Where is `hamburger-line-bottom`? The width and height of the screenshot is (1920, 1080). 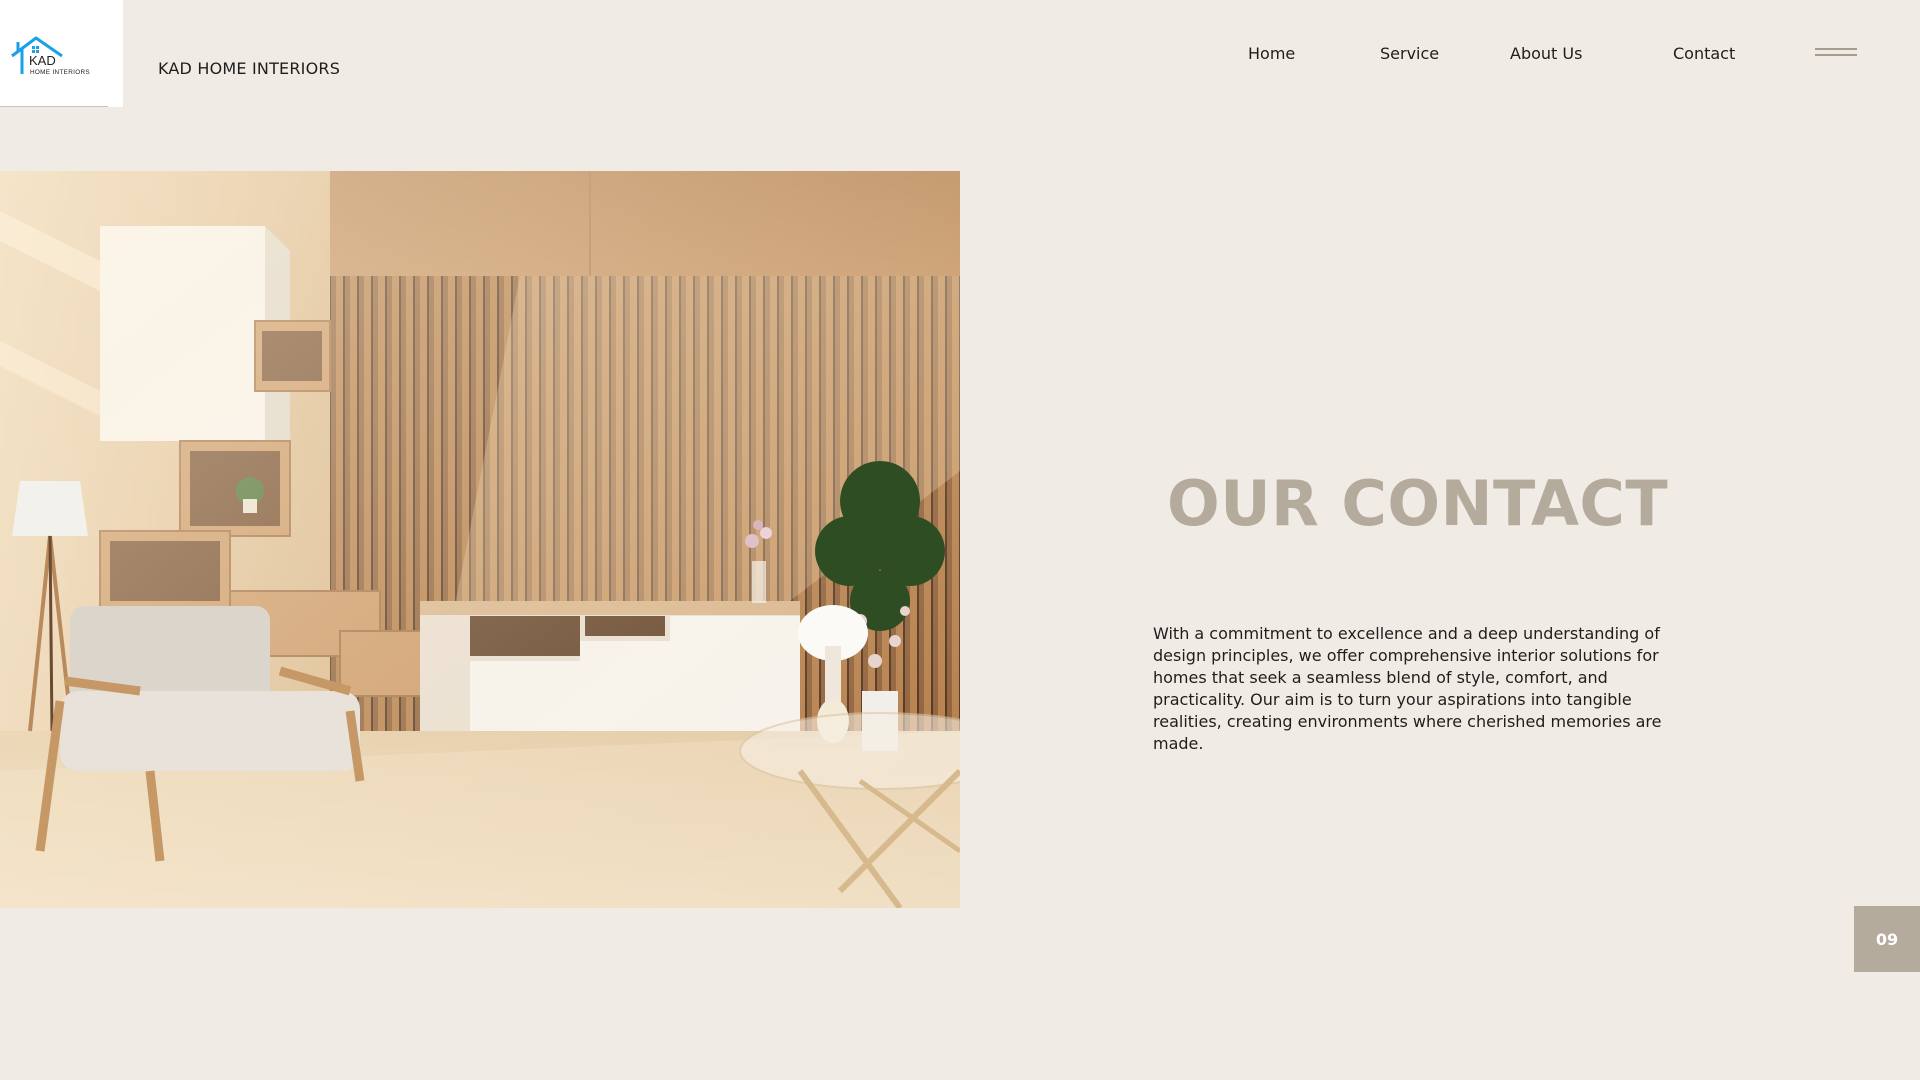
hamburger-line-bottom is located at coordinates (1836, 55).